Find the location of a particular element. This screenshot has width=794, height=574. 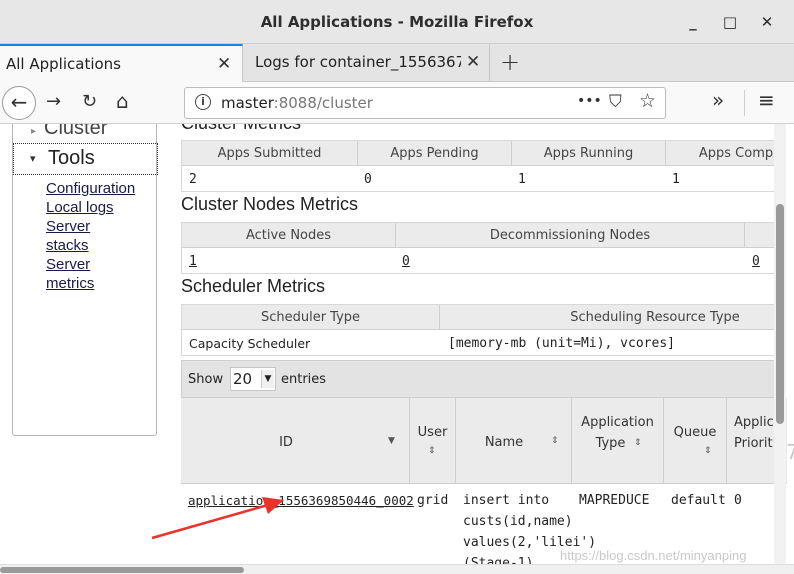

url-text: master:8088/cluster is located at coordinates (297, 103).